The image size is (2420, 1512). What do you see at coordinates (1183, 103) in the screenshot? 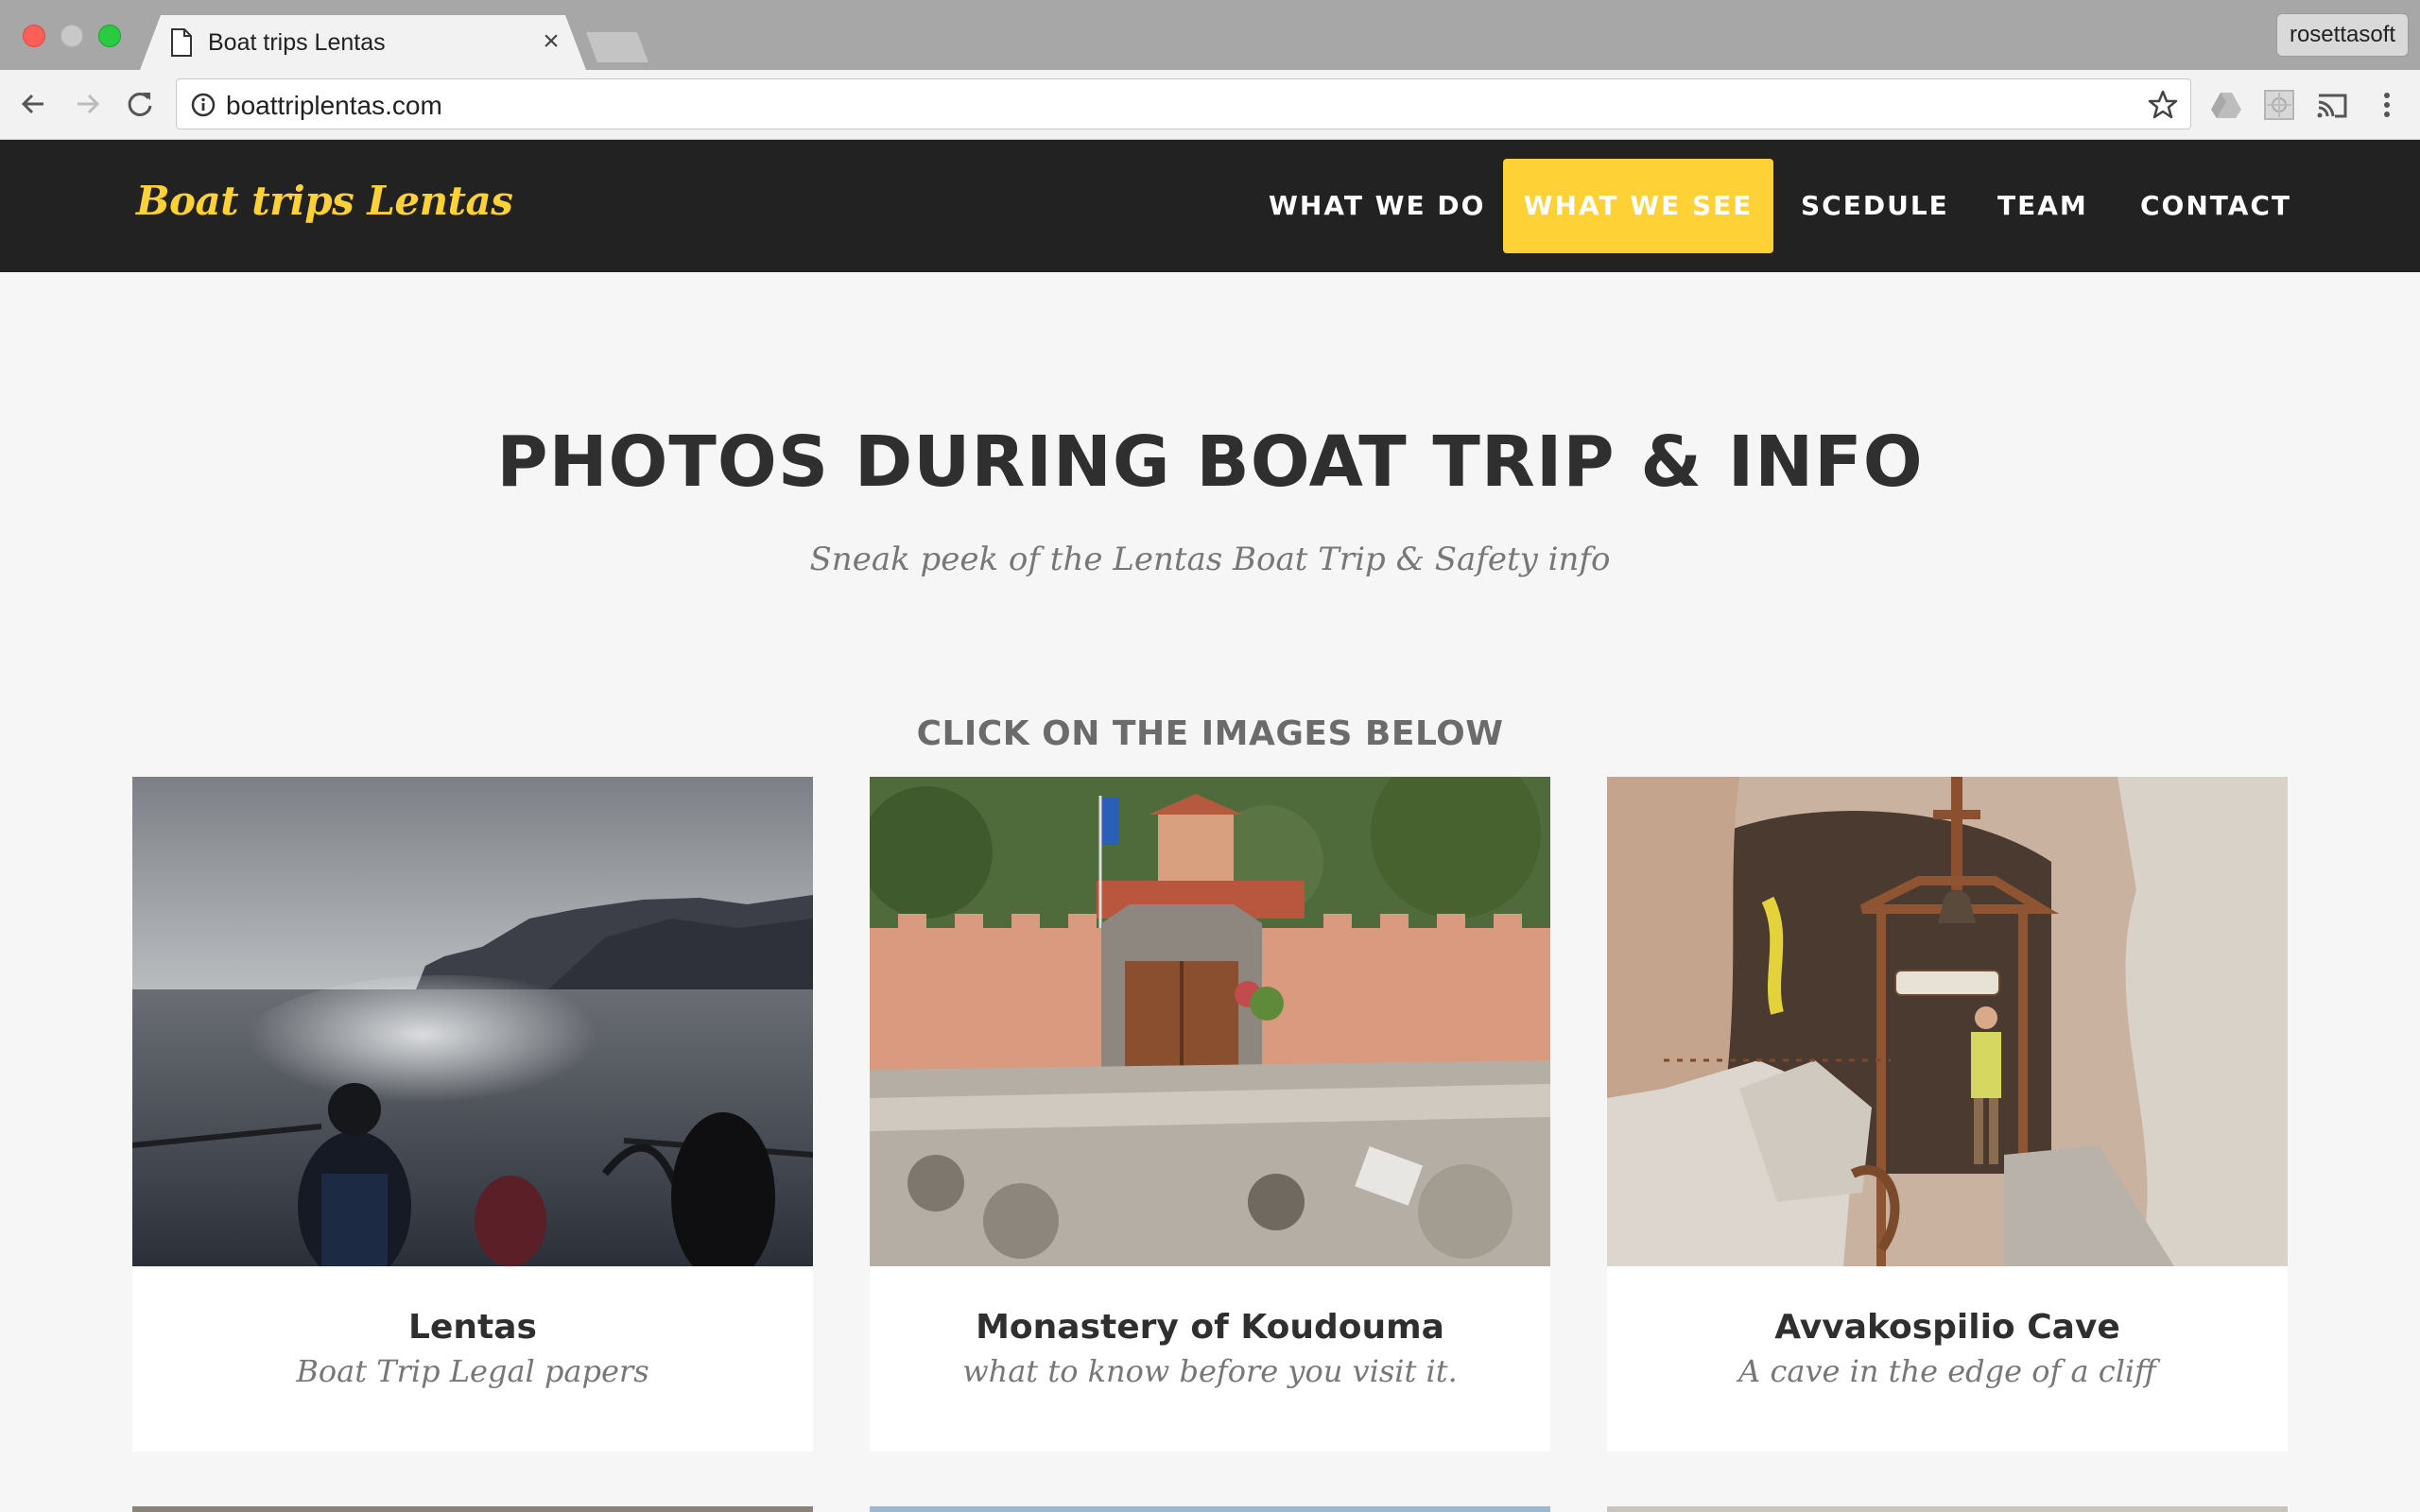
I see `address-bar: boattriplentas.com` at bounding box center [1183, 103].